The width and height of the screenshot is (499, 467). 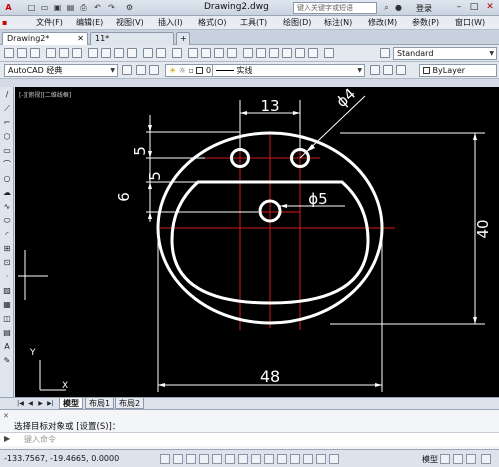 What do you see at coordinates (7, 319) in the screenshot?
I see `region-icon: ◫` at bounding box center [7, 319].